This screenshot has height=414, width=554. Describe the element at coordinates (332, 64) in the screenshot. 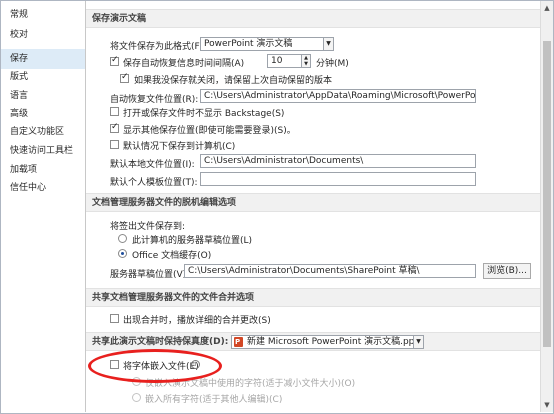

I see `minutes-label: 分钟(M)` at that location.